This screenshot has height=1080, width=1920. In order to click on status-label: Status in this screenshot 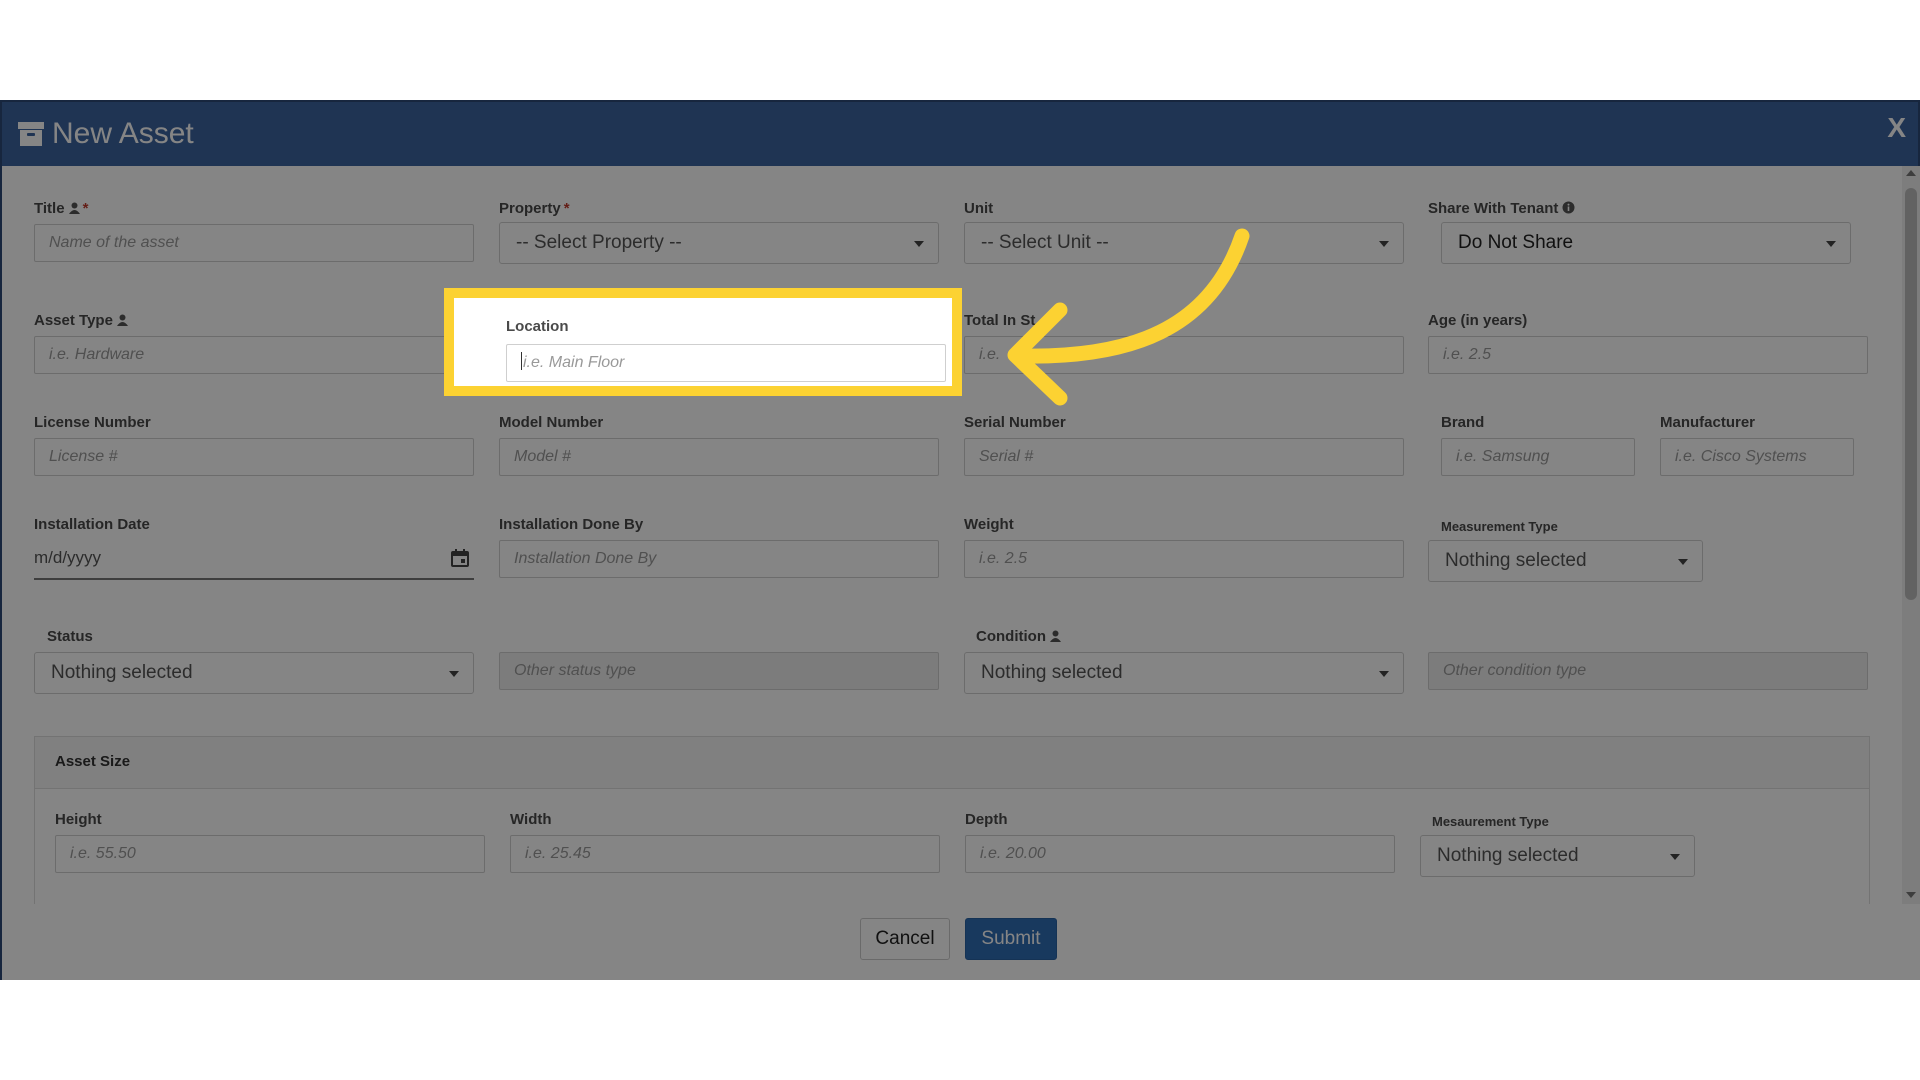, I will do `click(70, 636)`.